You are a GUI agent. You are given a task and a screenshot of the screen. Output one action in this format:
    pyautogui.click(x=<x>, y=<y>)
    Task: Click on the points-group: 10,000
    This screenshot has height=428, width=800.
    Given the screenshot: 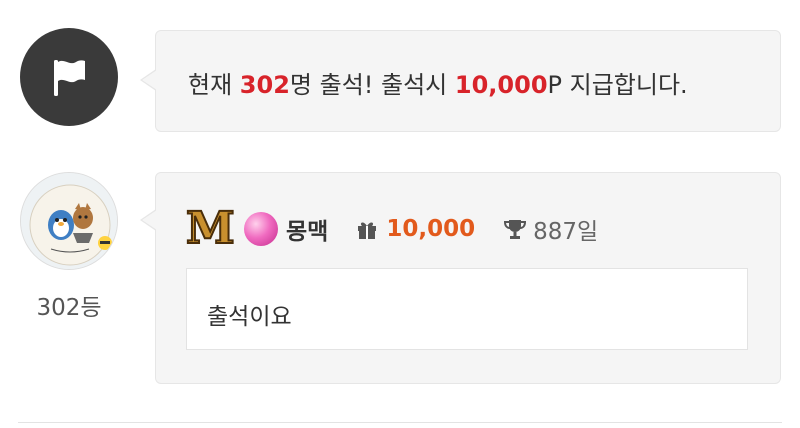 What is the action you would take?
    pyautogui.click(x=415, y=229)
    